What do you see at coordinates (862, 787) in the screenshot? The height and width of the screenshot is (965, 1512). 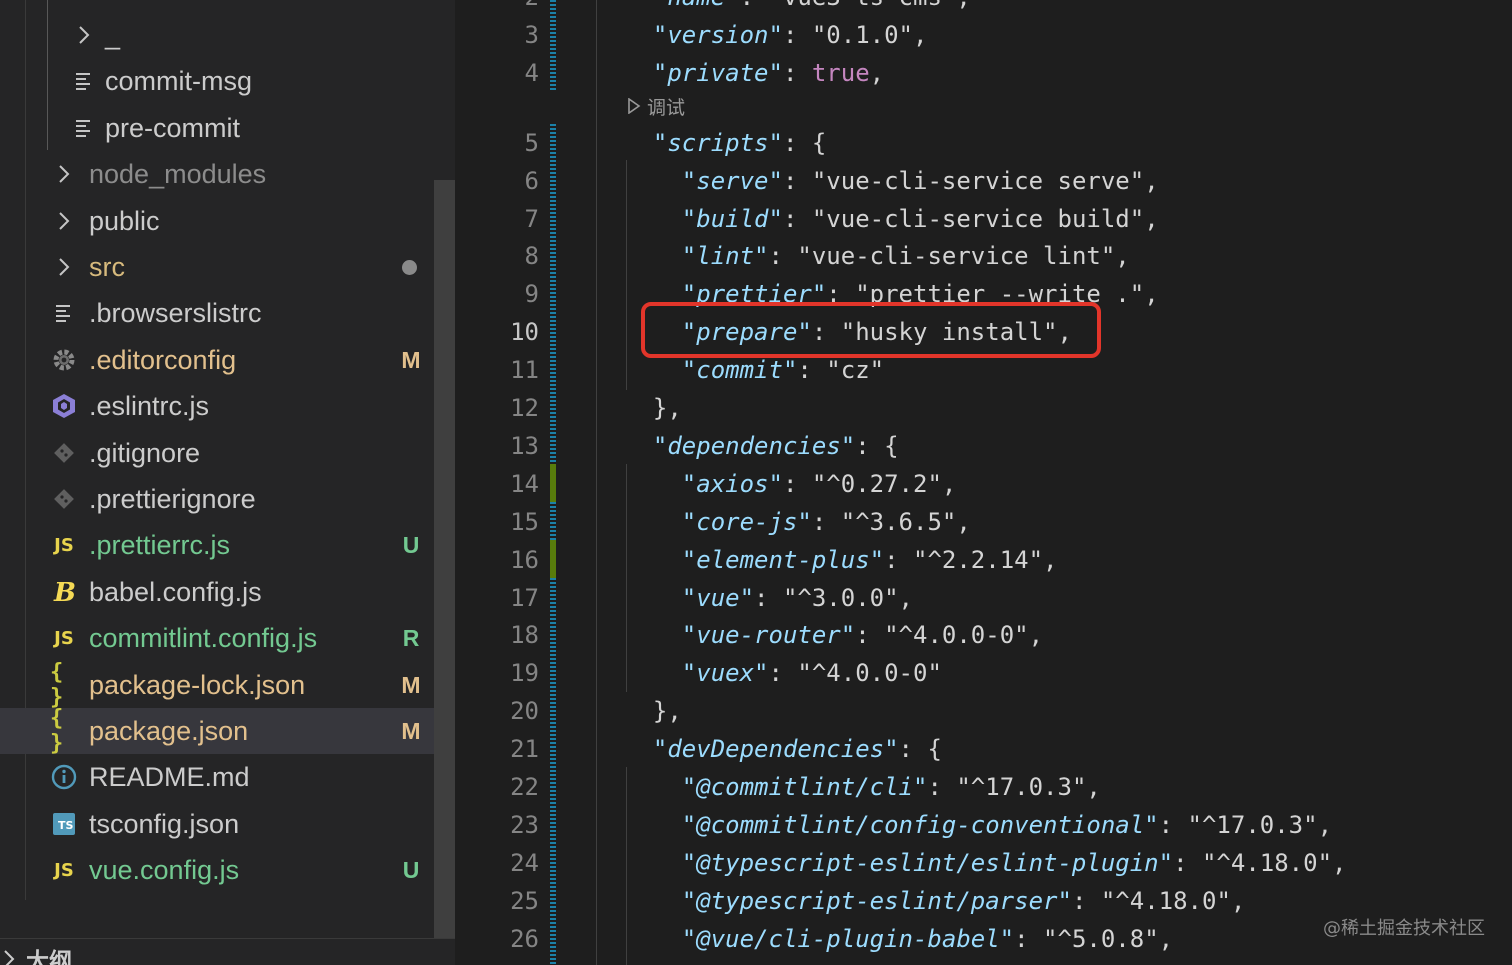 I see `code-line: "@commitlint/cli": "^17.0.3",` at bounding box center [862, 787].